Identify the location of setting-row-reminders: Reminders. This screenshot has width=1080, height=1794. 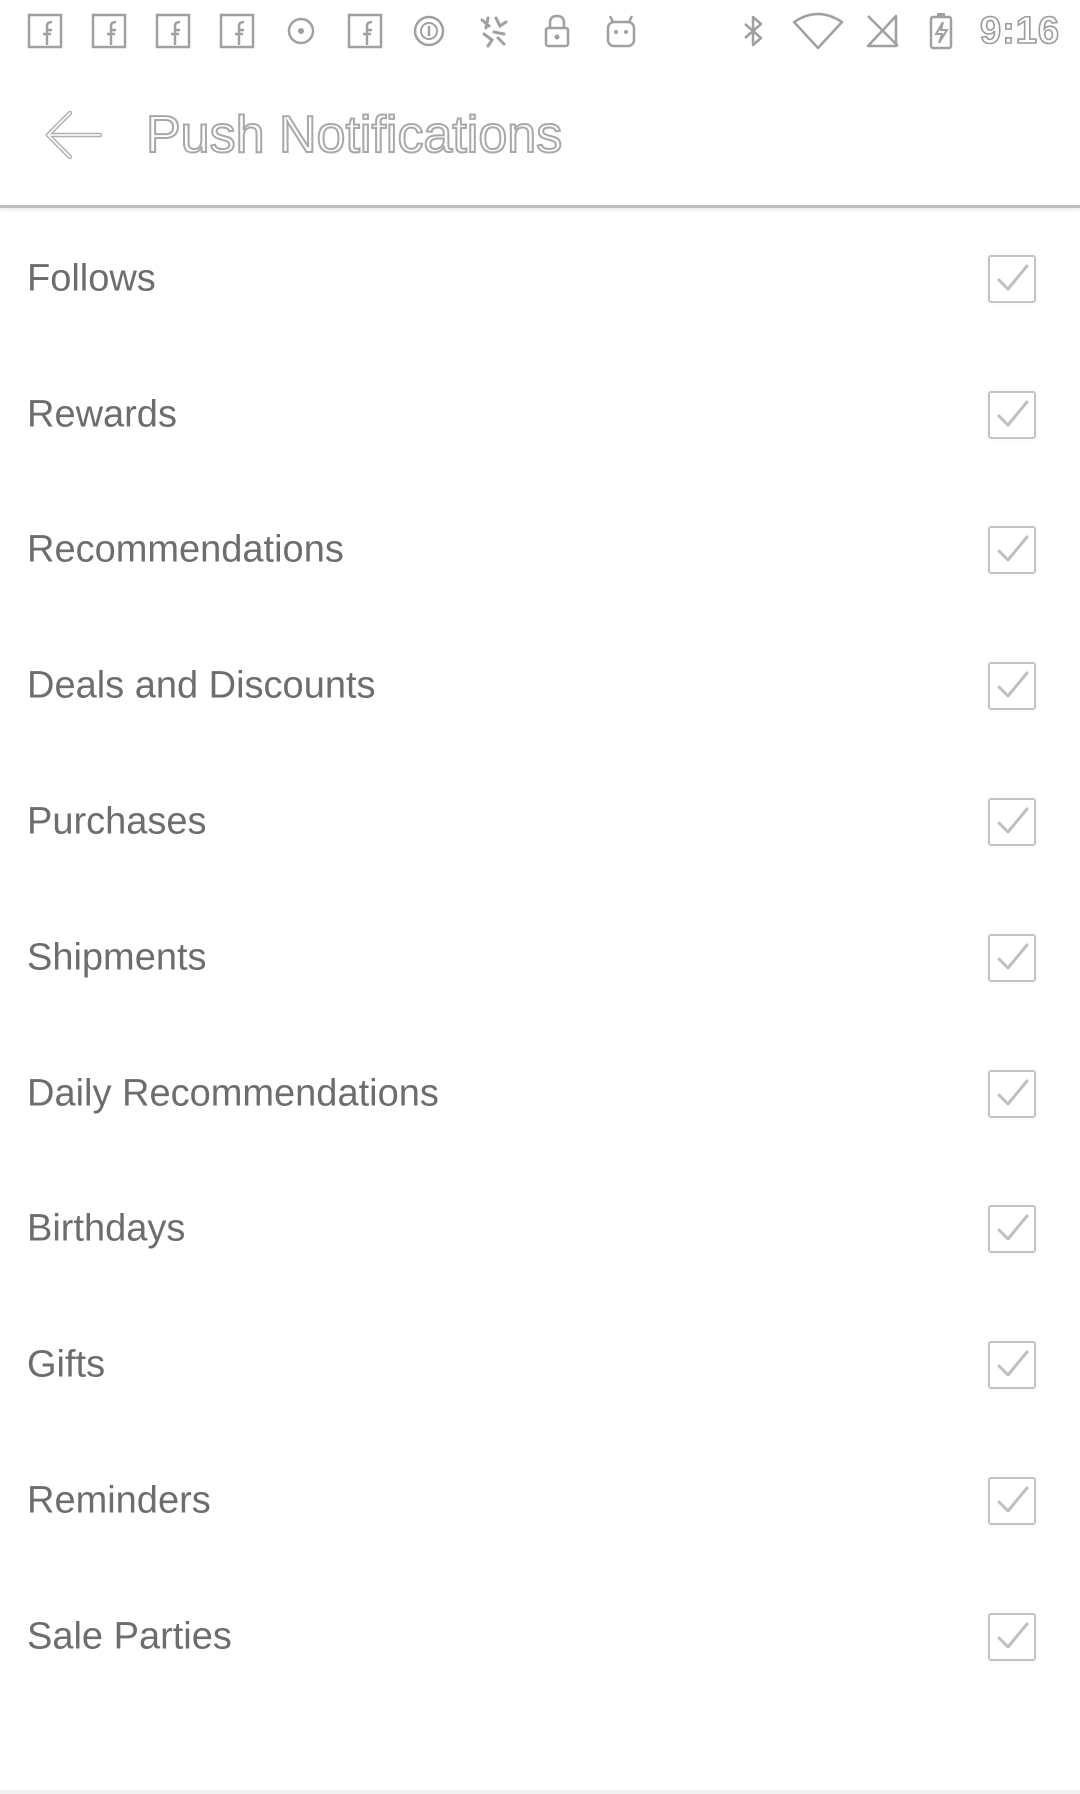
(540, 1501).